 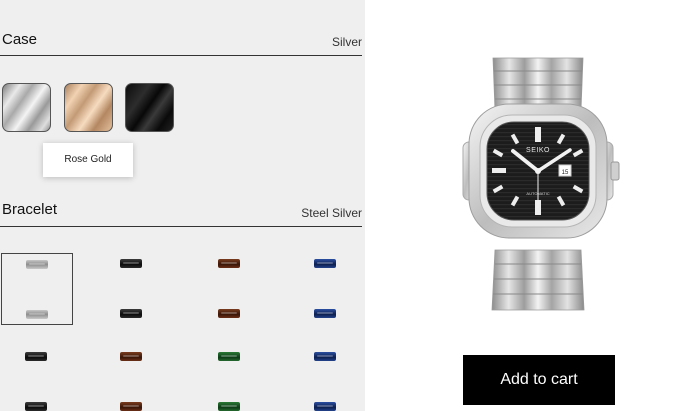 What do you see at coordinates (88, 160) in the screenshot?
I see `swatch-tooltip: Rose Gold` at bounding box center [88, 160].